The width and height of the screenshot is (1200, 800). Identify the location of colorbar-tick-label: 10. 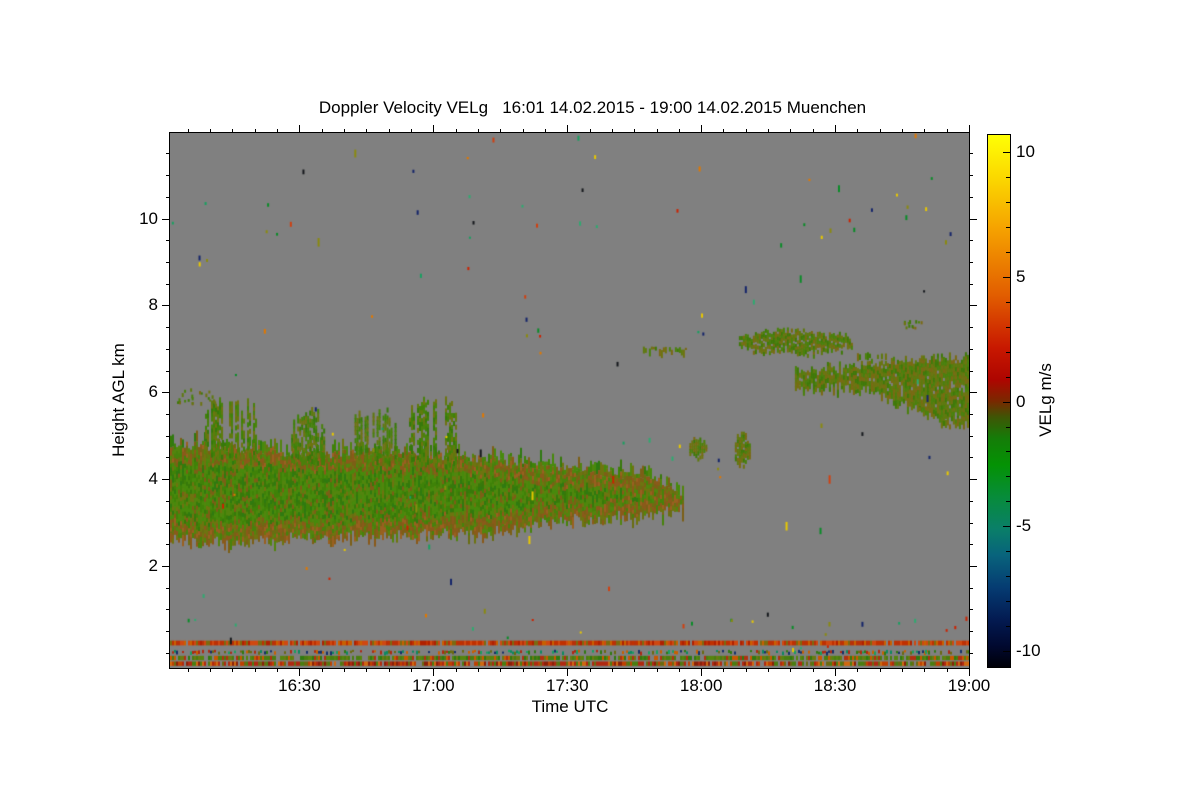
(1025, 152).